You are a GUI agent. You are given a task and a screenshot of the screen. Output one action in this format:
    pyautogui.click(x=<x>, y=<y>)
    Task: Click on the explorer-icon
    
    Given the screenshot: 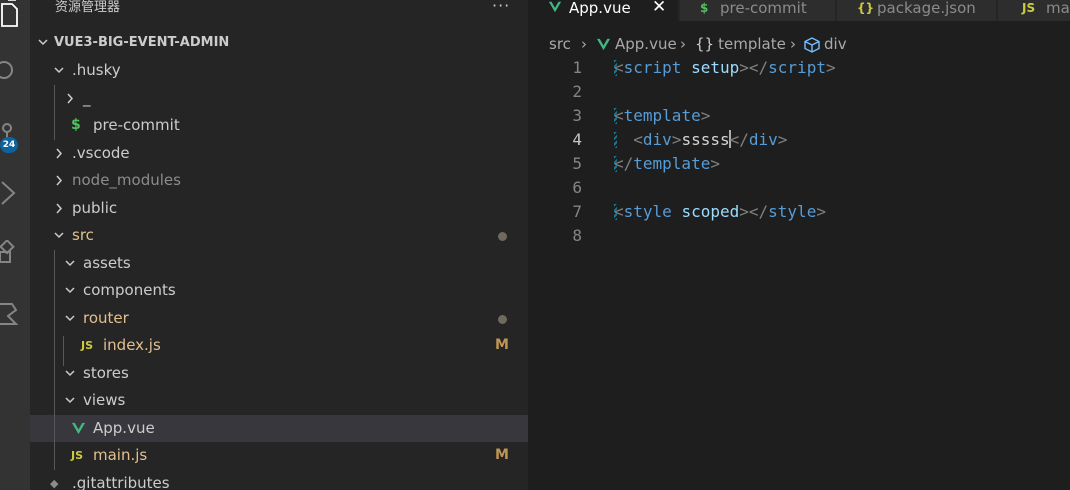 What is the action you would take?
    pyautogui.click(x=15, y=15)
    